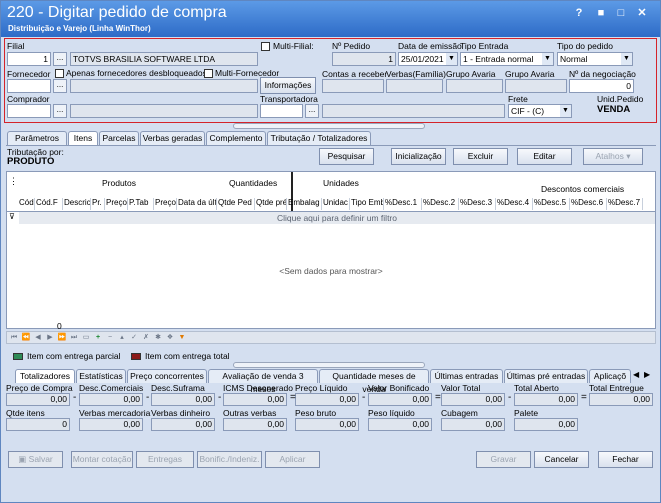 The height and width of the screenshot is (503, 661). What do you see at coordinates (146, 338) in the screenshot?
I see `cancel-icon: ✗` at bounding box center [146, 338].